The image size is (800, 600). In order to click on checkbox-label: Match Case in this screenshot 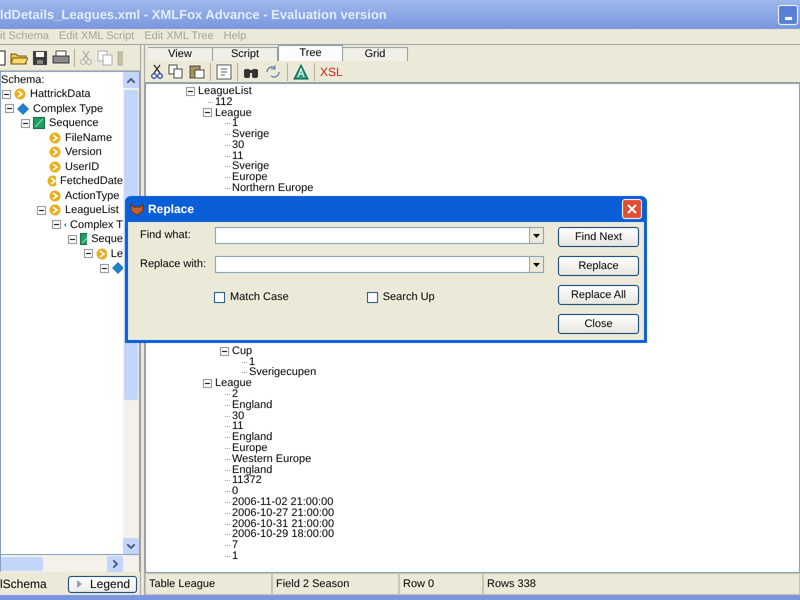, I will do `click(259, 297)`.